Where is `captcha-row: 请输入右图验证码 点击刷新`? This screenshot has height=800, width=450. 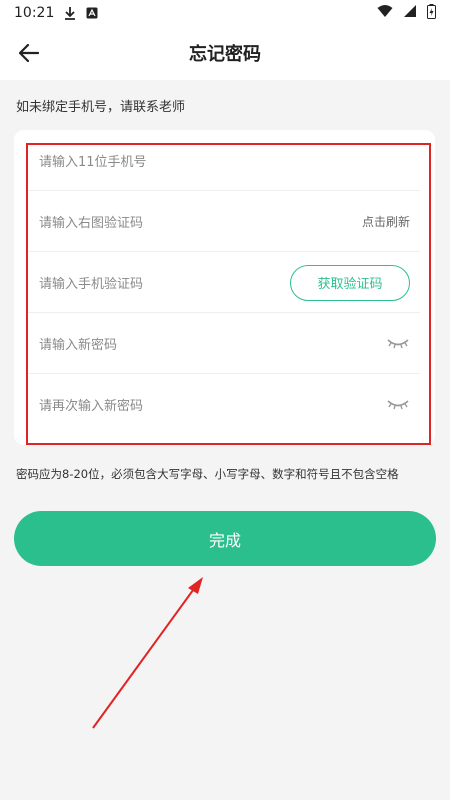
captcha-row: 请输入右图验证码 点击刷新 is located at coordinates (224, 221).